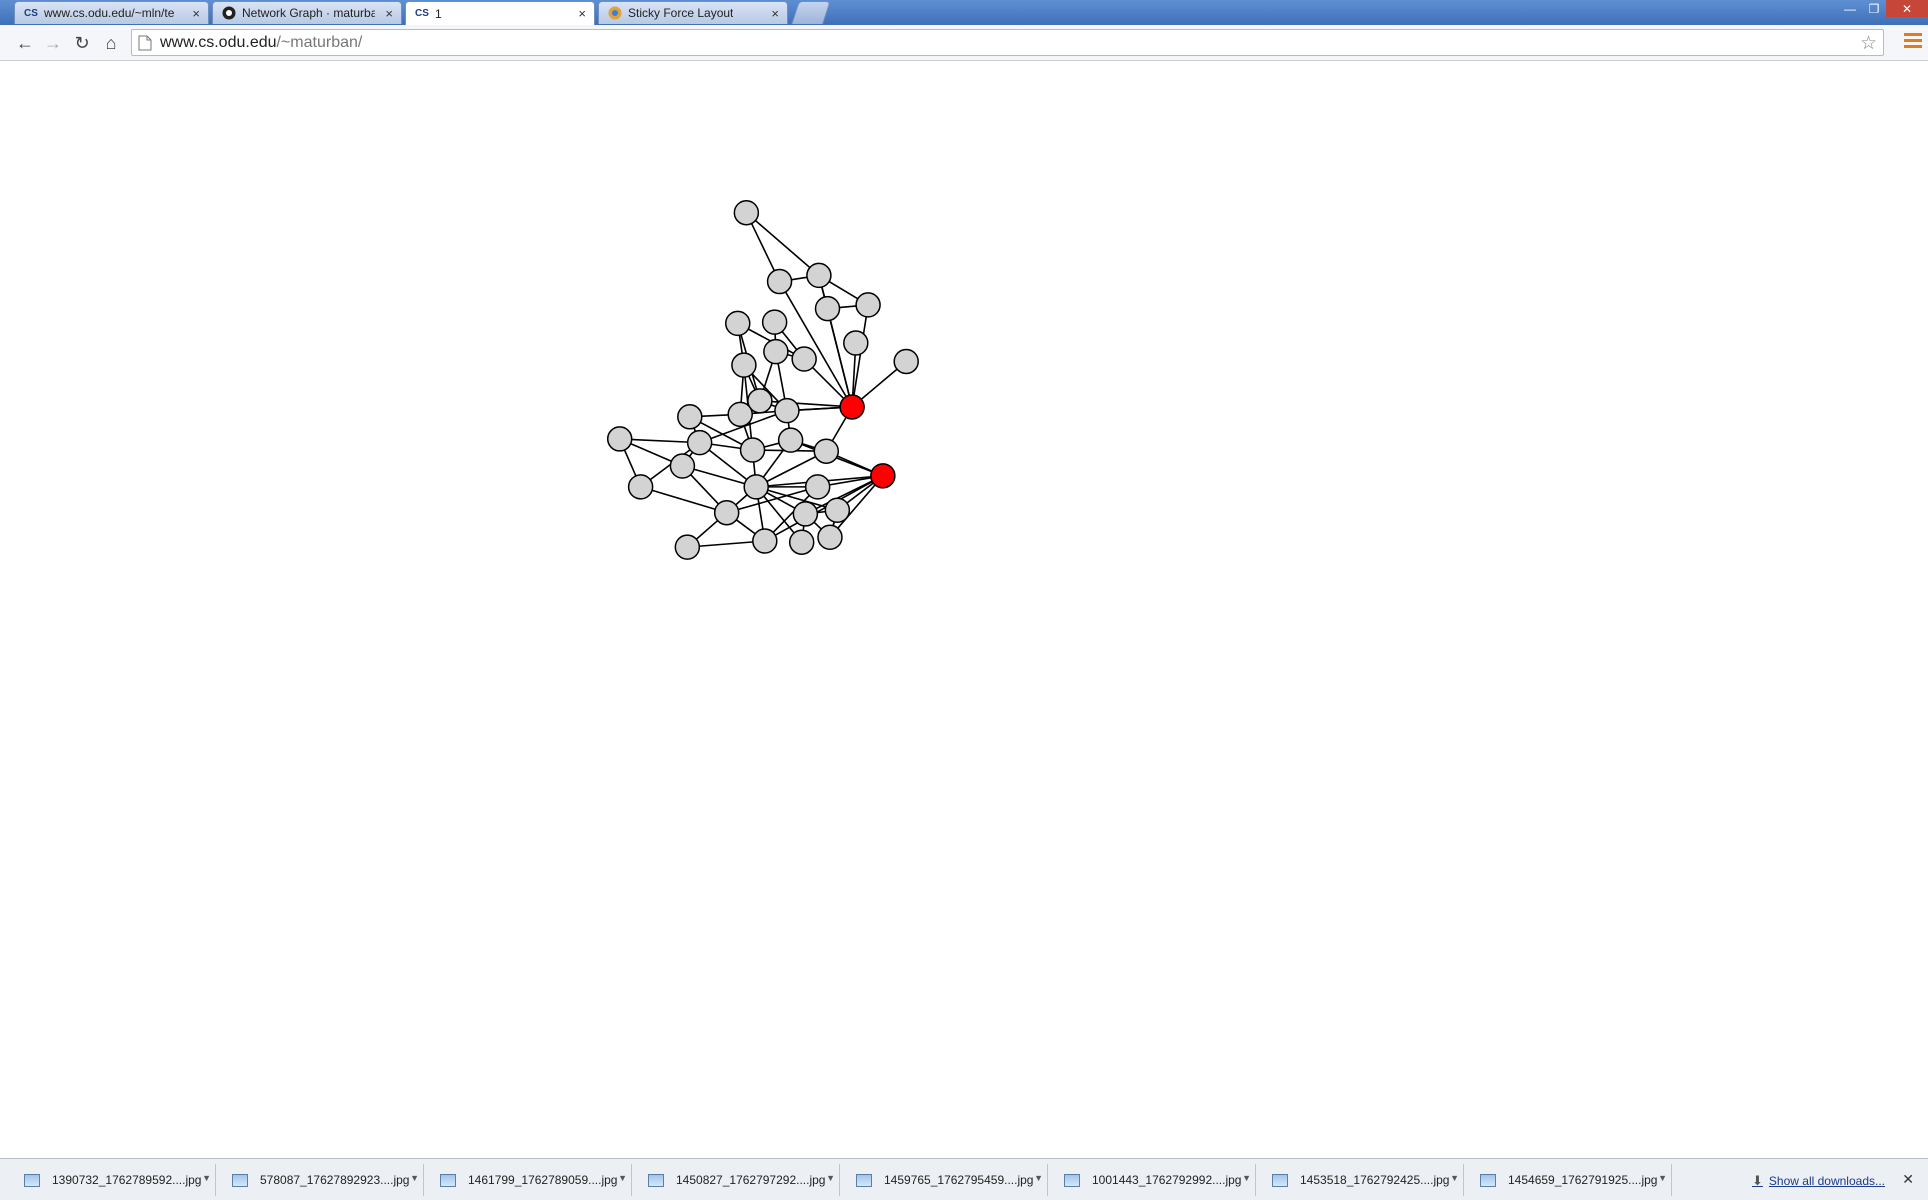 The width and height of the screenshot is (1928, 1200). Describe the element at coordinates (127, 1180) in the screenshot. I see `download-filename: 1390732_1762789592....jpg` at that location.